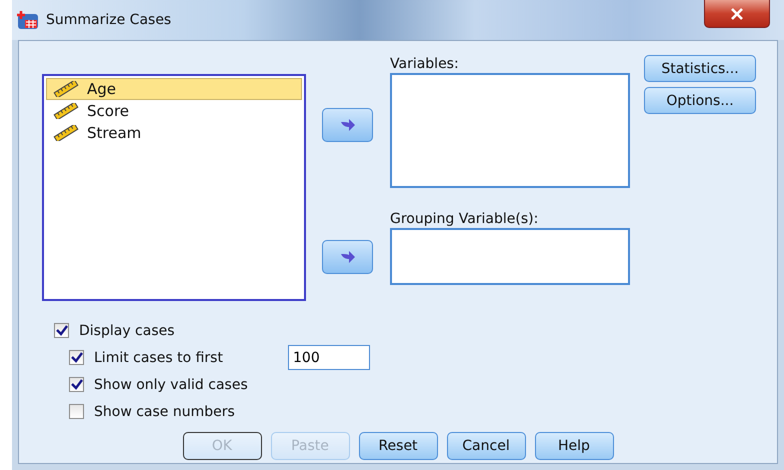  I want to click on window-title: Summarize Cases, so click(109, 20).